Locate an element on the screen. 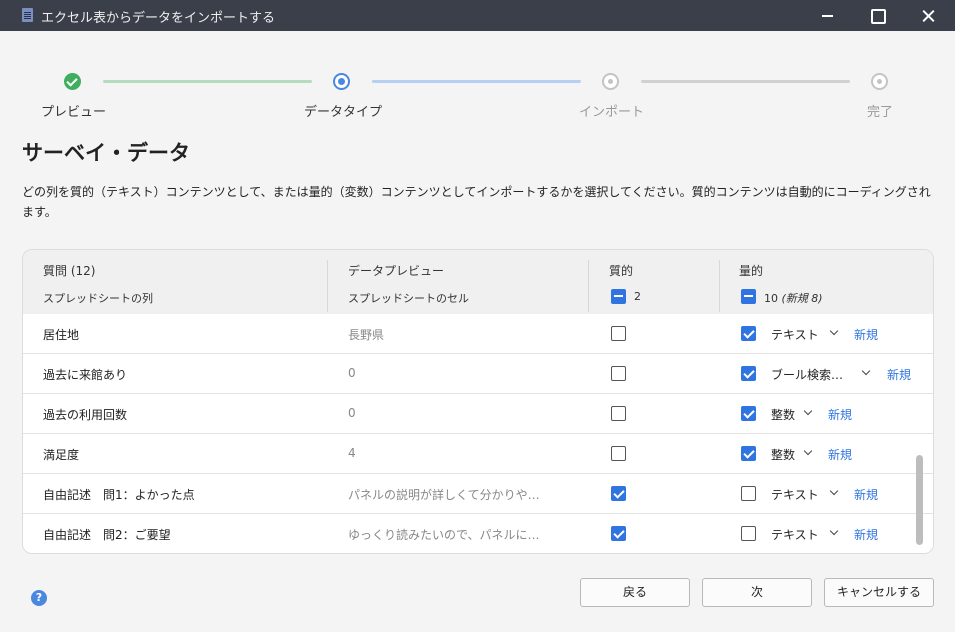 This screenshot has height=632, width=955. preview-column-header: データプレビュー is located at coordinates (396, 271).